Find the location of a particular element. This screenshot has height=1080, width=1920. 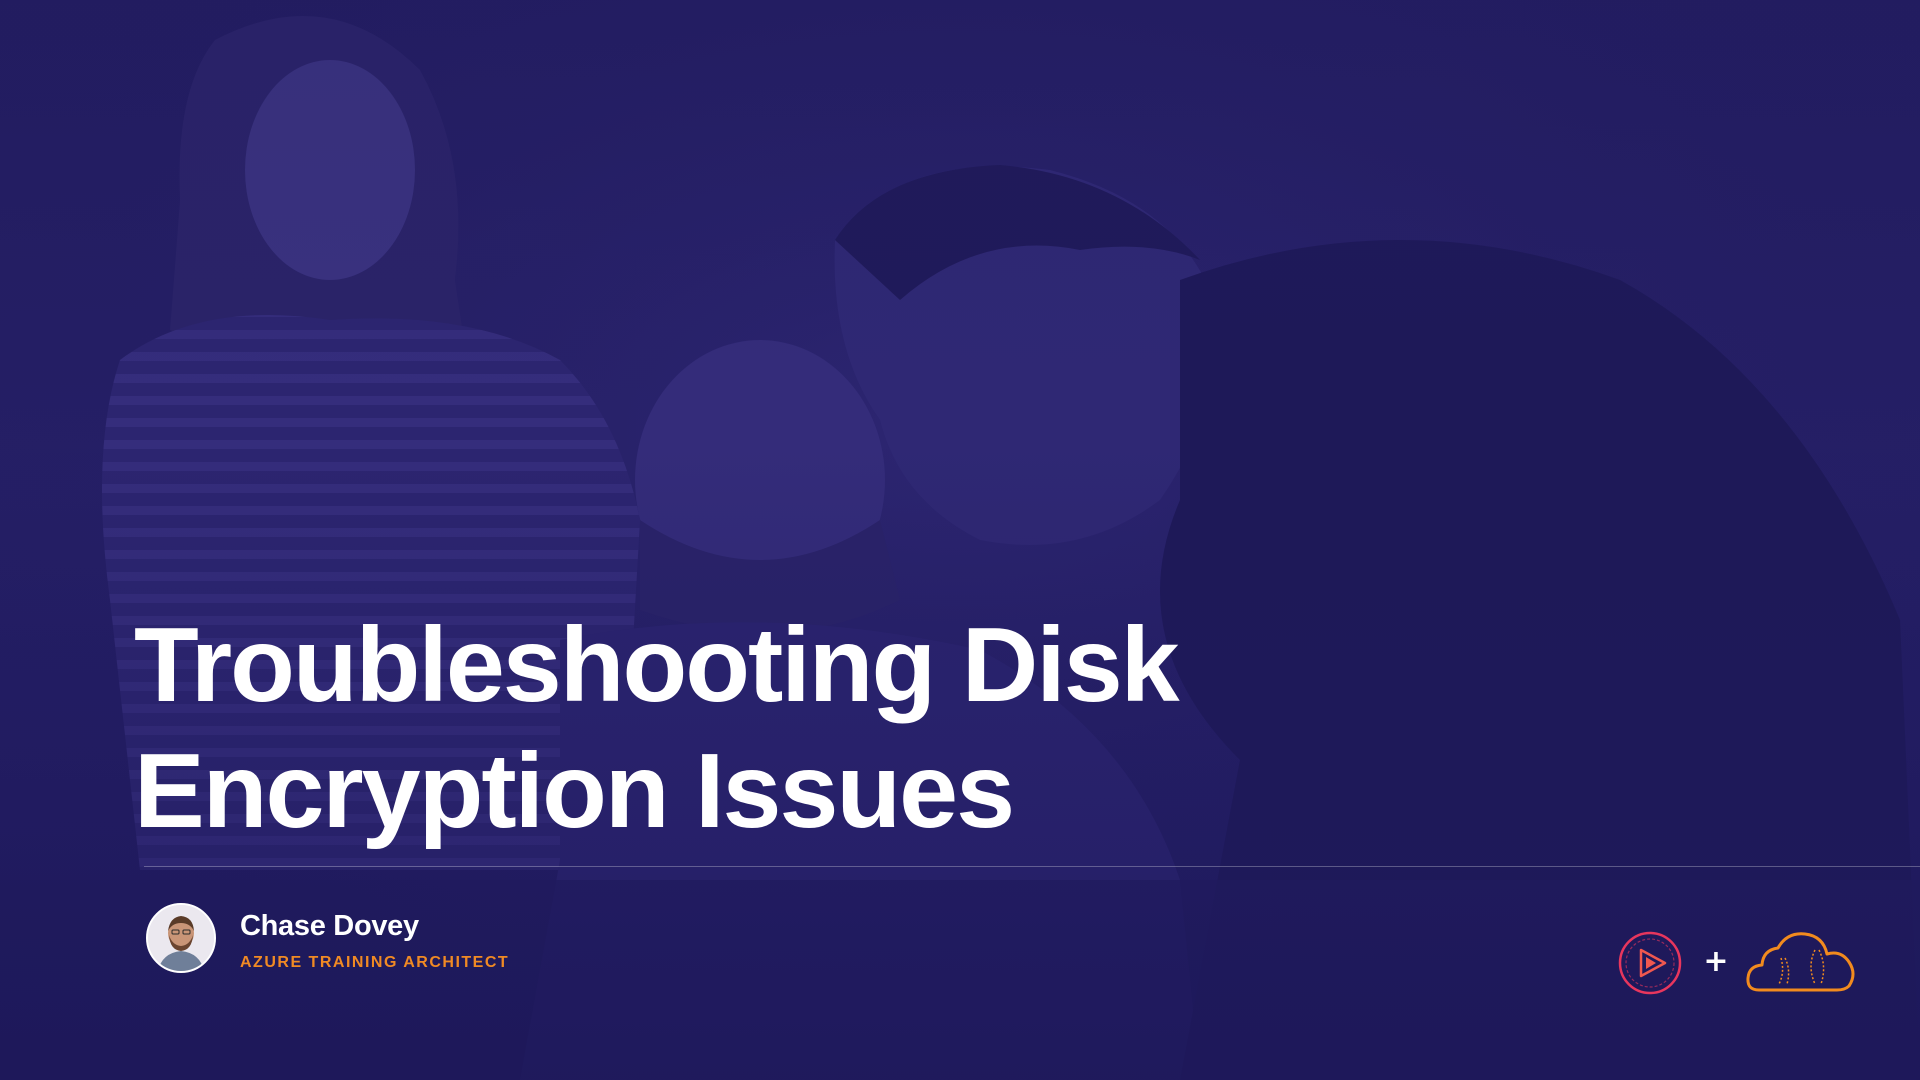

pluralsight-play-logo-icon is located at coordinates (1650, 963).